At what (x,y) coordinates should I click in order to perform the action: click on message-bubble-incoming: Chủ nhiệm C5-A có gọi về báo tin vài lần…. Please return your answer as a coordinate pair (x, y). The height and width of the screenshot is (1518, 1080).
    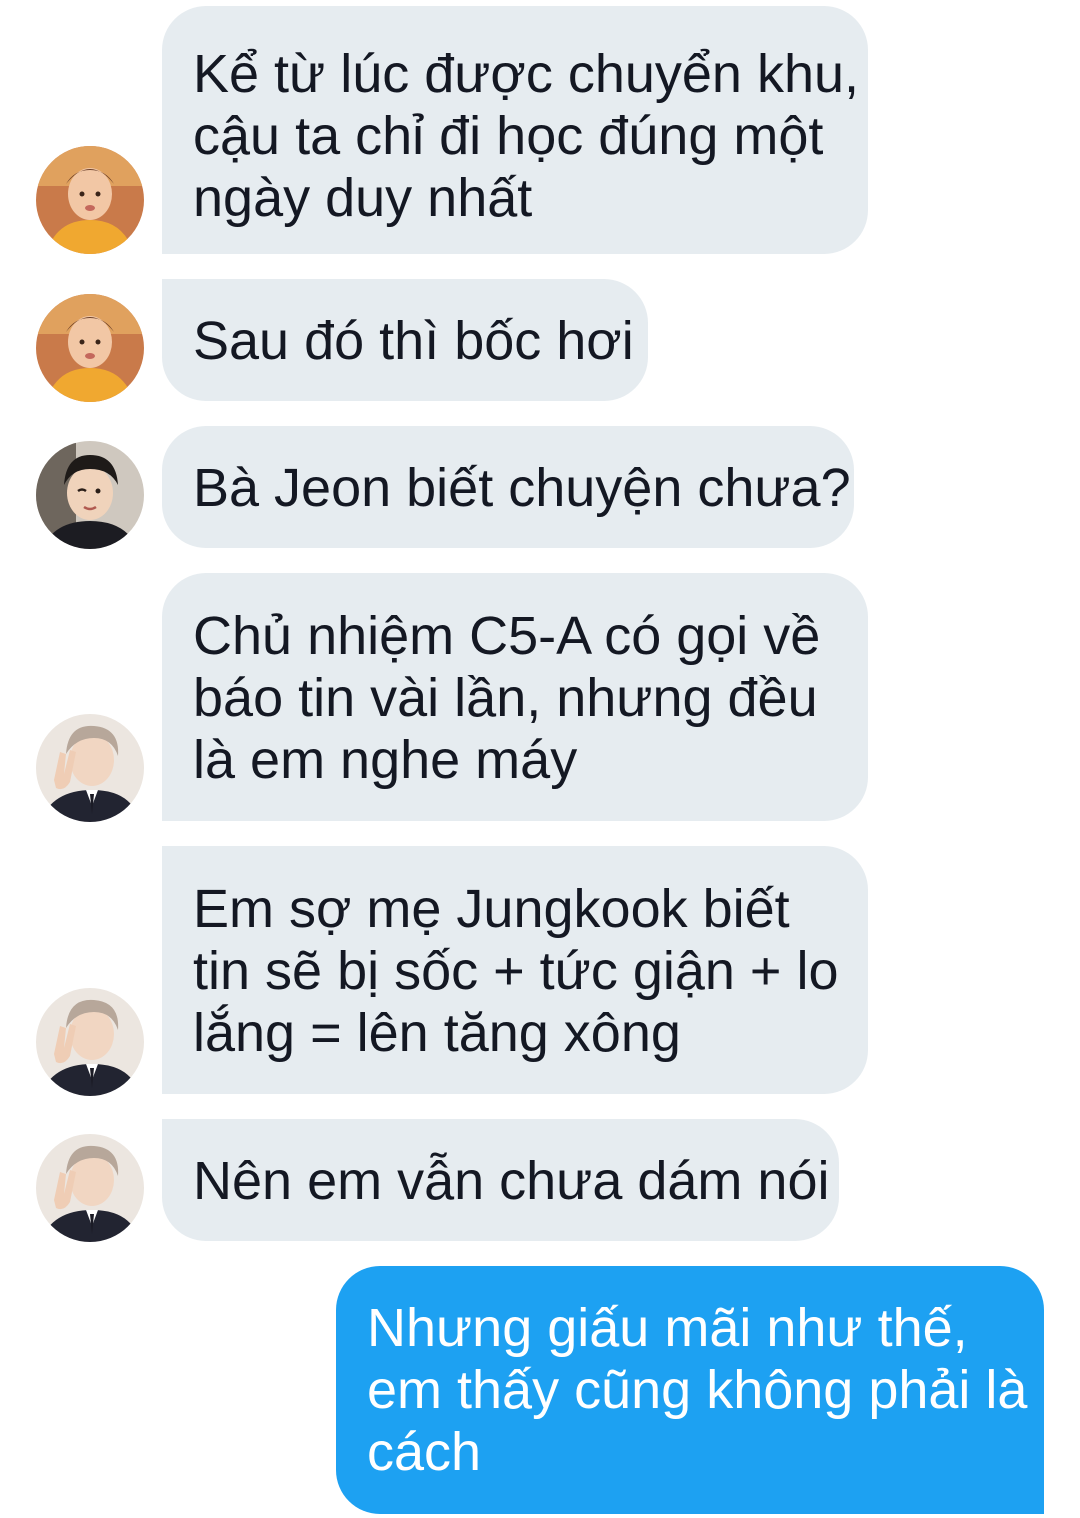
    Looking at the image, I should click on (515, 697).